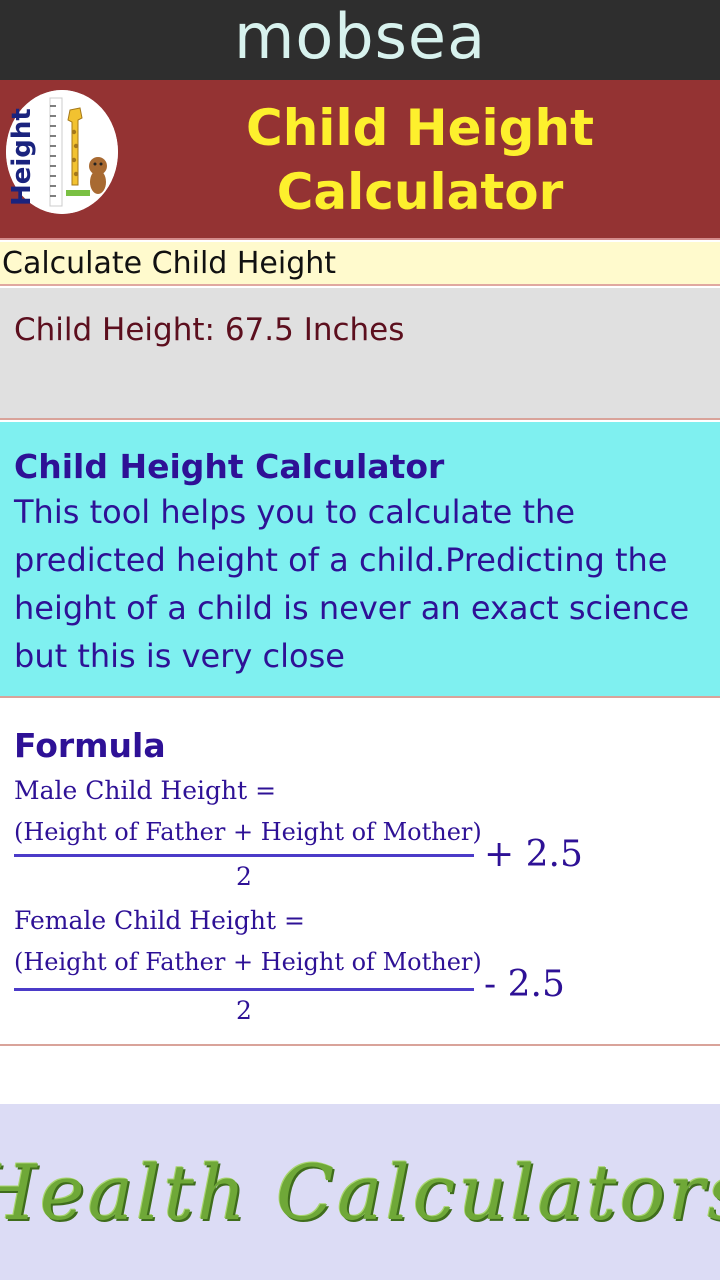 The height and width of the screenshot is (1280, 720). Describe the element at coordinates (159, 920) in the screenshot. I see `female-formula-label: Female Child Height =` at that location.